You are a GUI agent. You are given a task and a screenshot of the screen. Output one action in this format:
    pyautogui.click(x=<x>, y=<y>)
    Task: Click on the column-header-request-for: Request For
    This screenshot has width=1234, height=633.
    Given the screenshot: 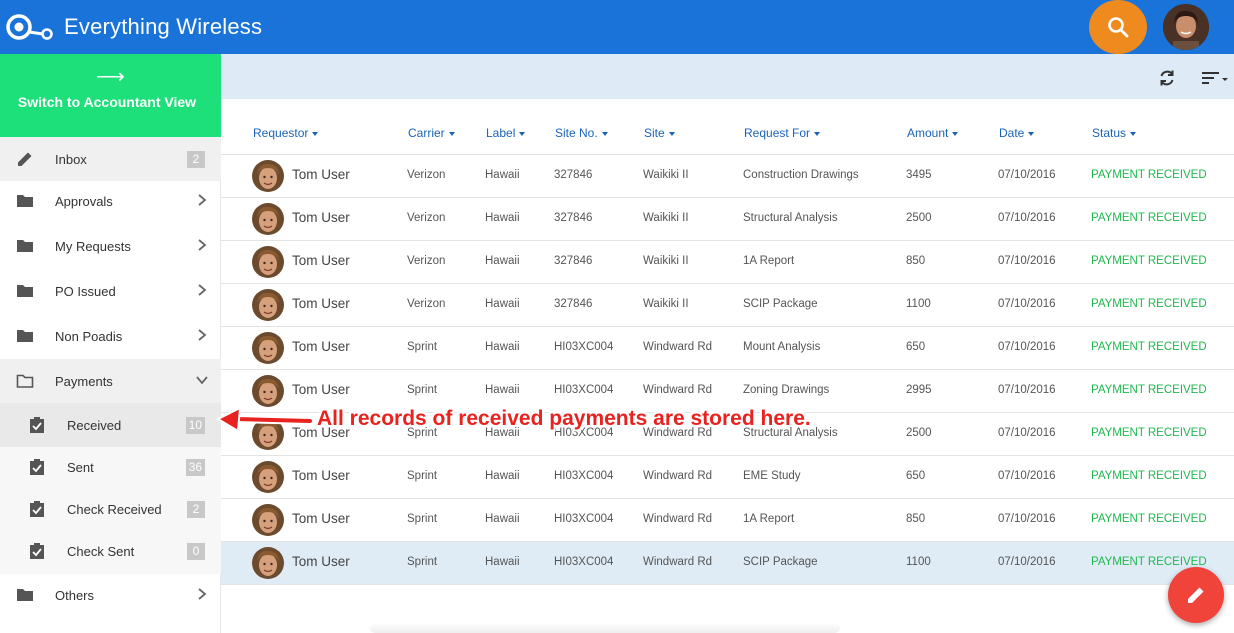 What is the action you would take?
    pyautogui.click(x=782, y=133)
    